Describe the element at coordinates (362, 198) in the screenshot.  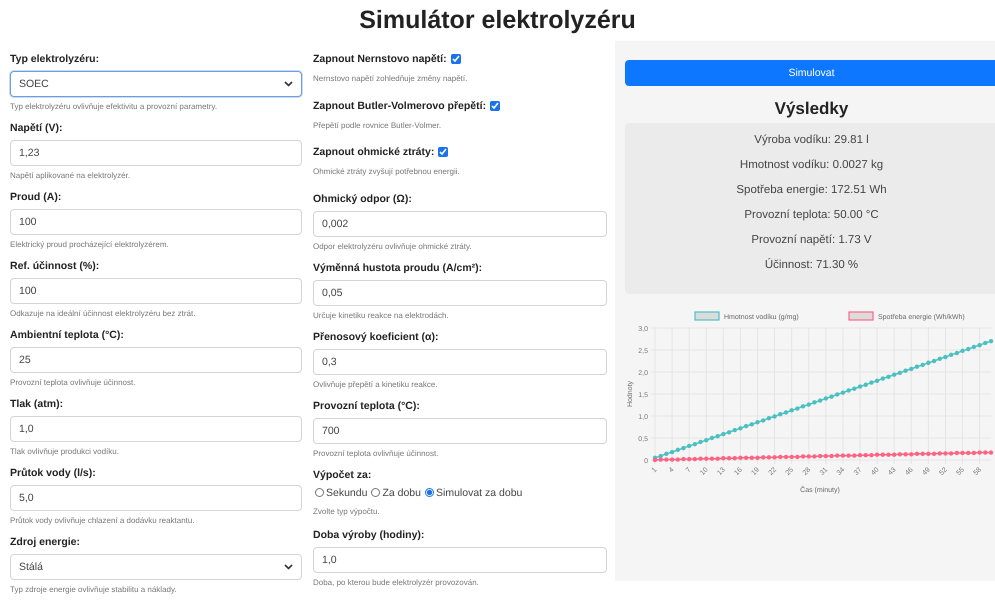
I see `field-label: Ohmický odpor (Ω):` at that location.